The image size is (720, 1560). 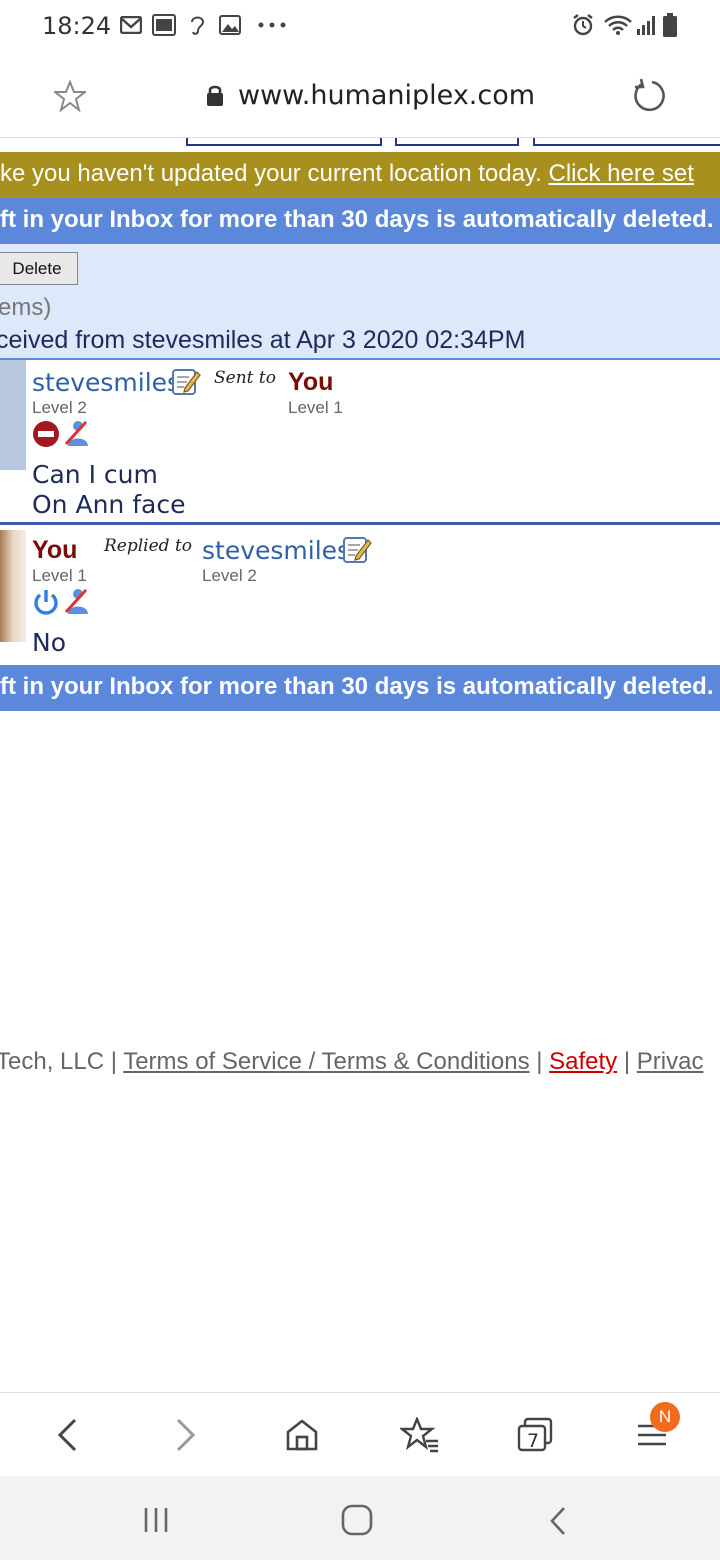 What do you see at coordinates (360, 1434) in the screenshot?
I see `browser-bottom-nav: 7` at bounding box center [360, 1434].